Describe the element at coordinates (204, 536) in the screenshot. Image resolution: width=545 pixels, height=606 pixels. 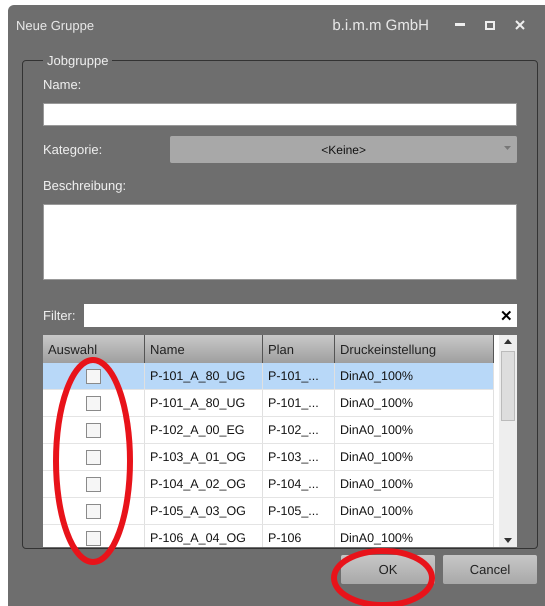
I see `table-cell: P-106_A_04_OG` at that location.